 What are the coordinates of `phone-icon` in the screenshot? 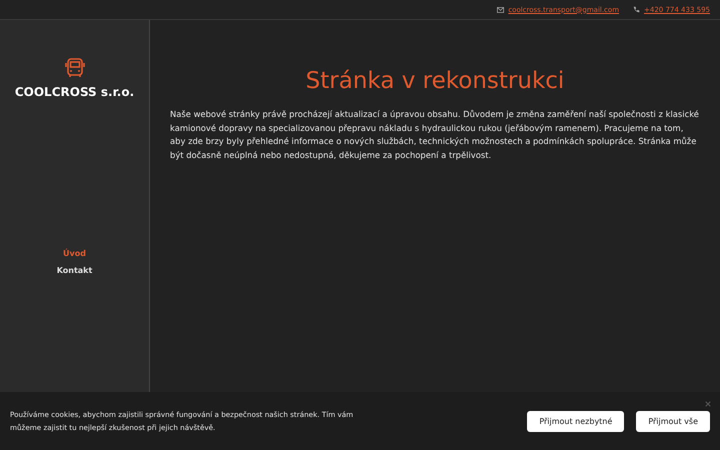 It's located at (636, 9).